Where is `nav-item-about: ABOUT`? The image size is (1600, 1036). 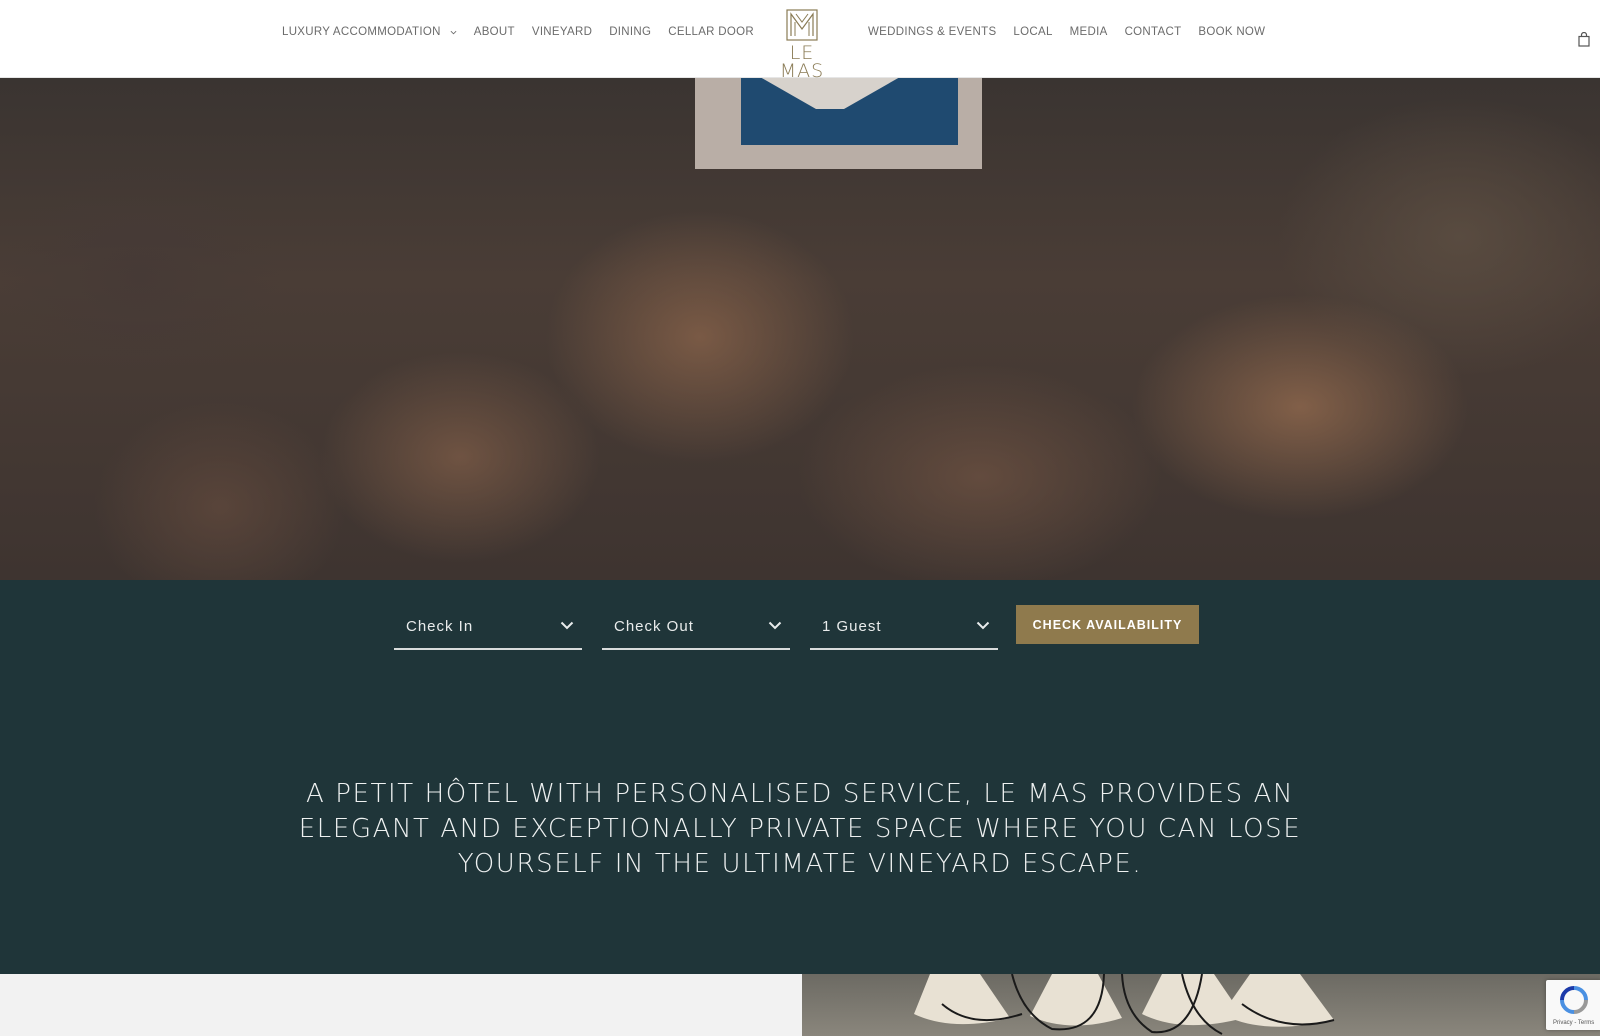 nav-item-about: ABOUT is located at coordinates (494, 32).